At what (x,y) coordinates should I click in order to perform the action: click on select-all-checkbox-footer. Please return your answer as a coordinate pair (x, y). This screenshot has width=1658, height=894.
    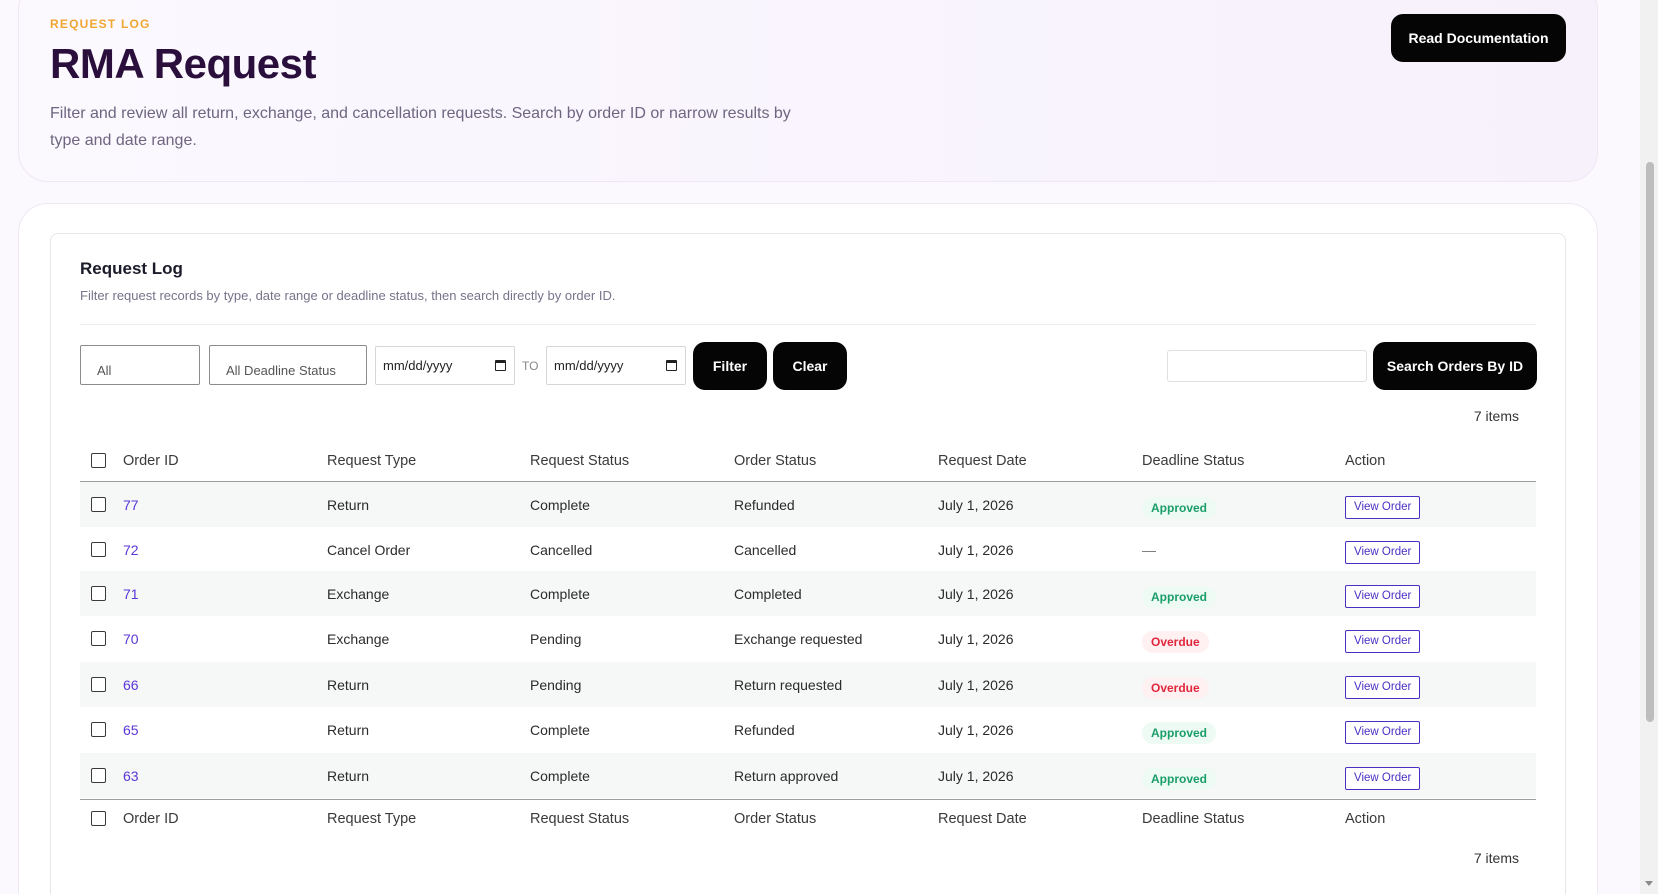
    Looking at the image, I should click on (98, 818).